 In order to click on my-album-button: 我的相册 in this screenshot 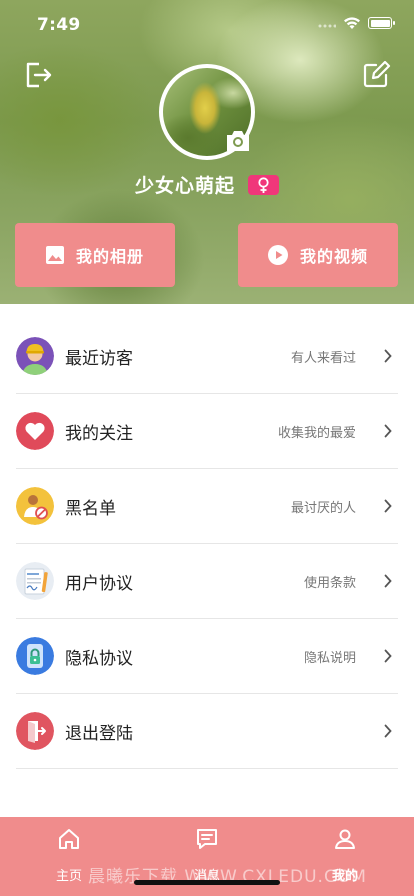, I will do `click(95, 255)`.